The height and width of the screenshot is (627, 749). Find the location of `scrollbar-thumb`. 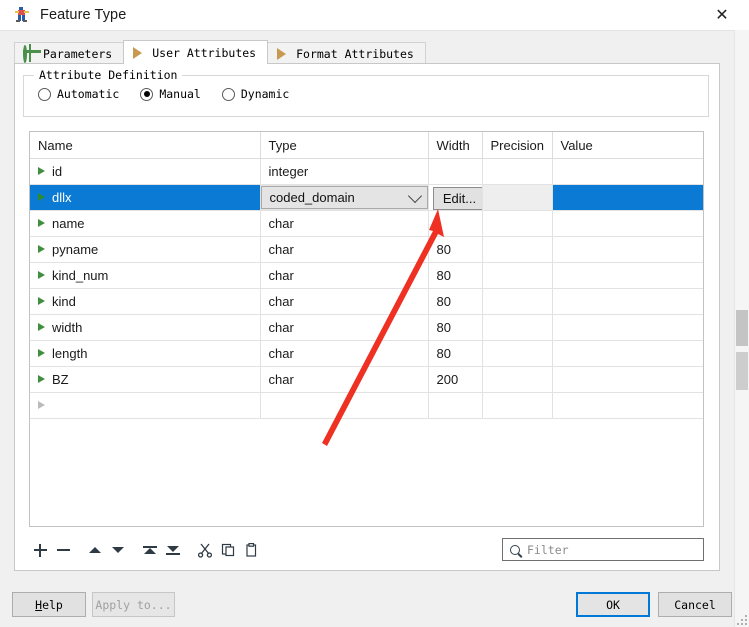

scrollbar-thumb is located at coordinates (742, 328).